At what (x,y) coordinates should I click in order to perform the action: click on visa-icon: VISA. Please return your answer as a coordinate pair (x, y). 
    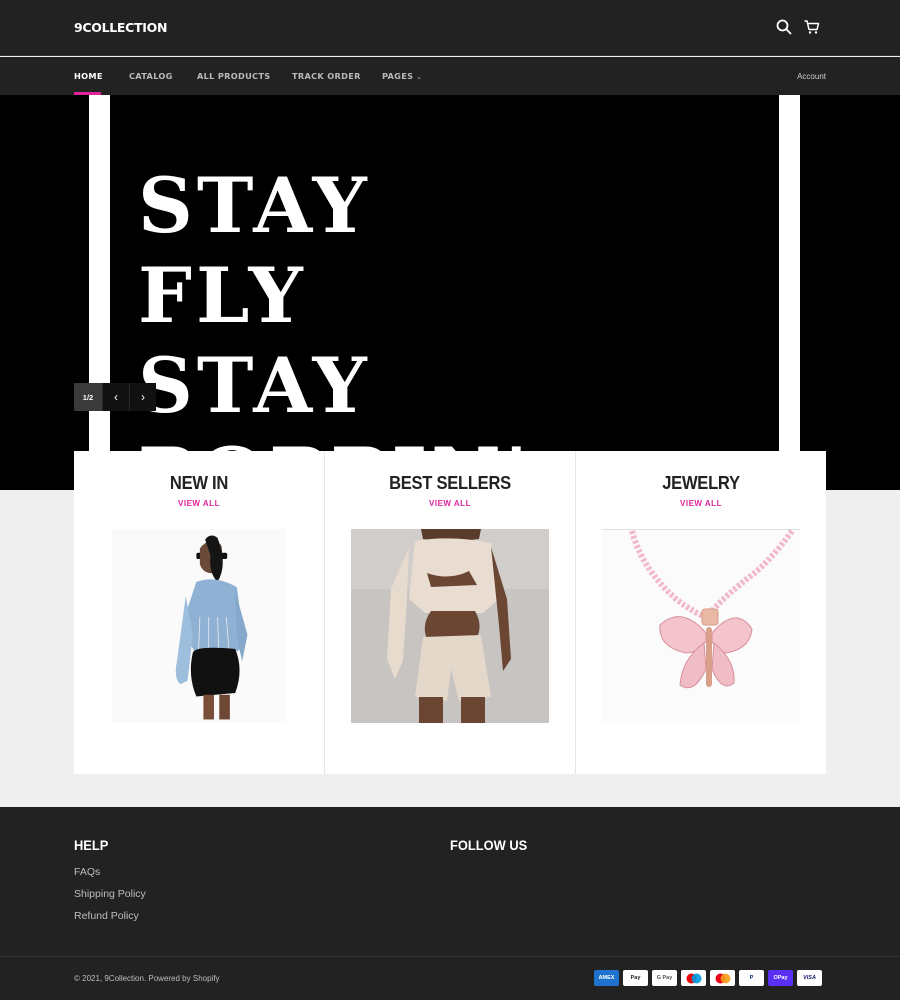
    Looking at the image, I should click on (809, 978).